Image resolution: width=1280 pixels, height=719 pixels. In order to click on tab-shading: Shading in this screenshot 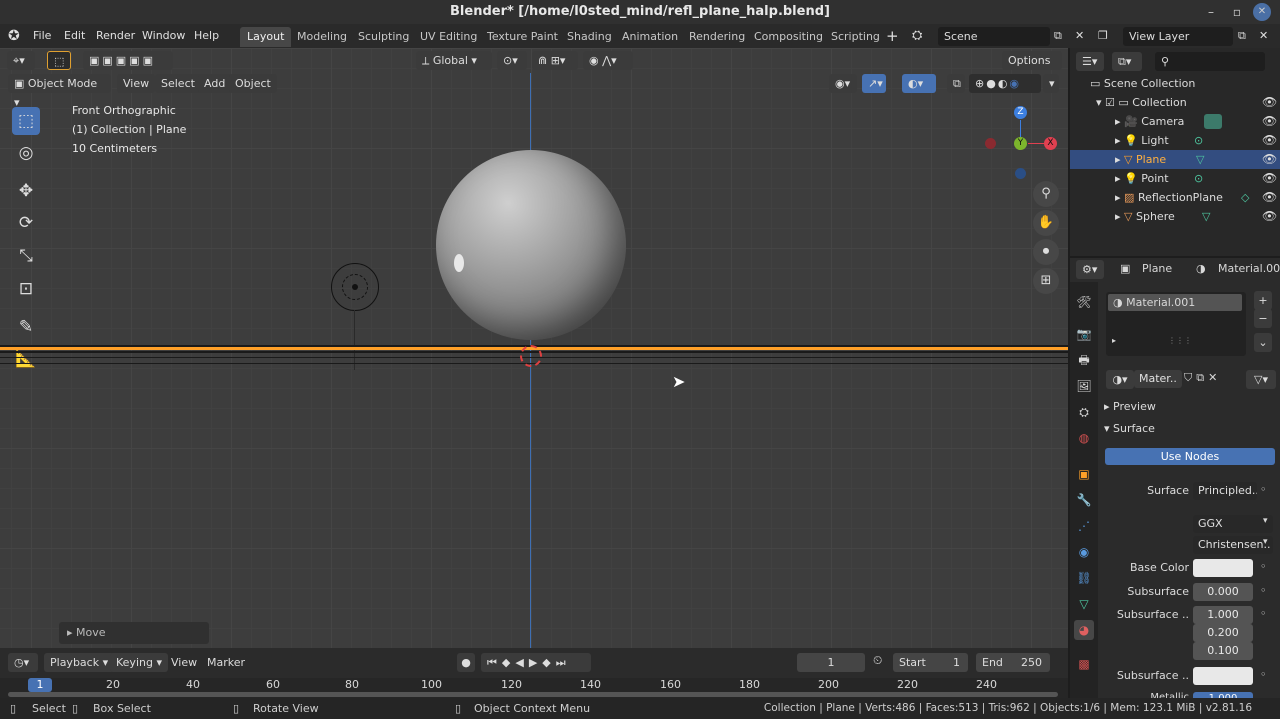, I will do `click(589, 37)`.